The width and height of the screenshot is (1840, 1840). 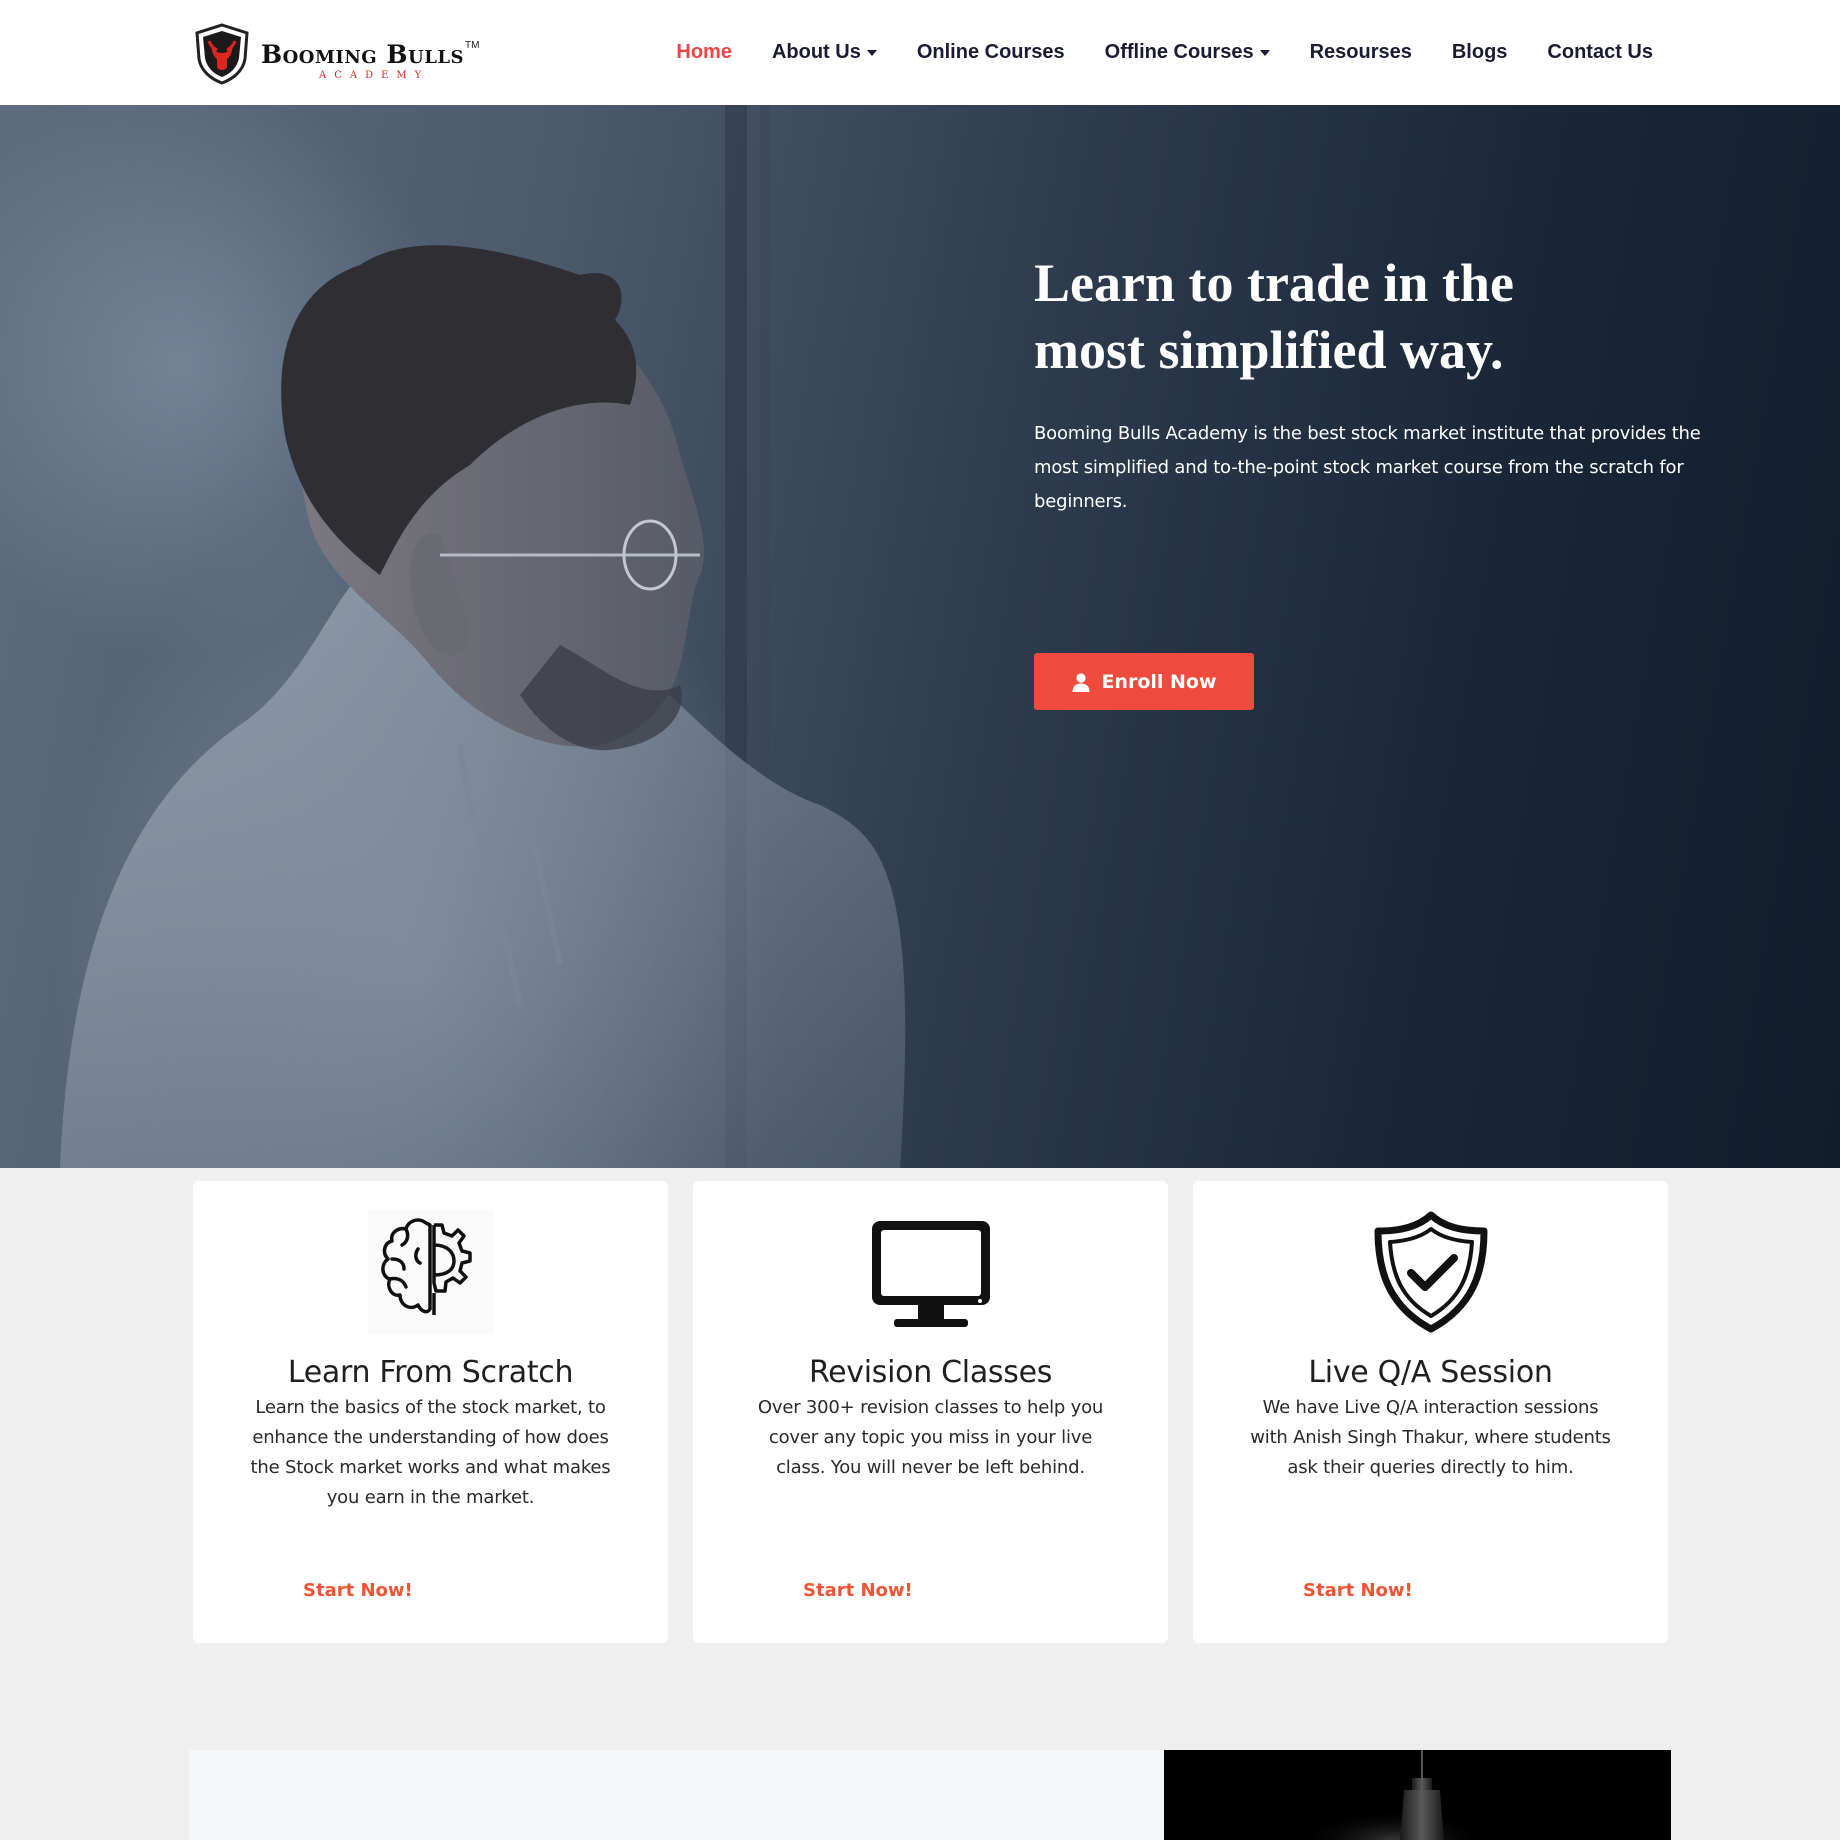 I want to click on nav-home-label: Home, so click(x=704, y=52).